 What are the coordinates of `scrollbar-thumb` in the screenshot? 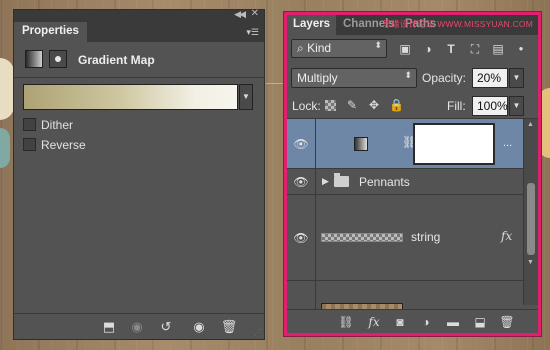 It's located at (531, 219).